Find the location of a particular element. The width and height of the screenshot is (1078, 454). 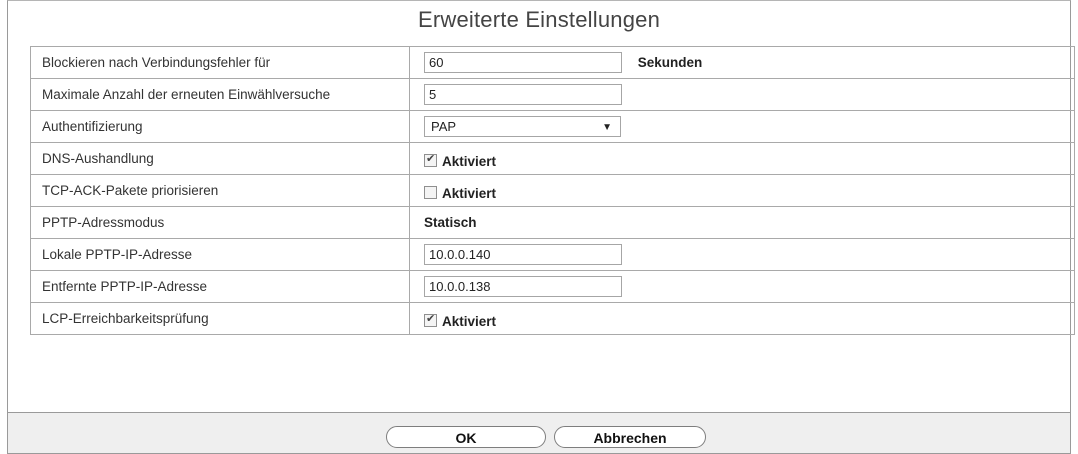

table-row: Authentifizierung PAP ▼ is located at coordinates (552, 126).